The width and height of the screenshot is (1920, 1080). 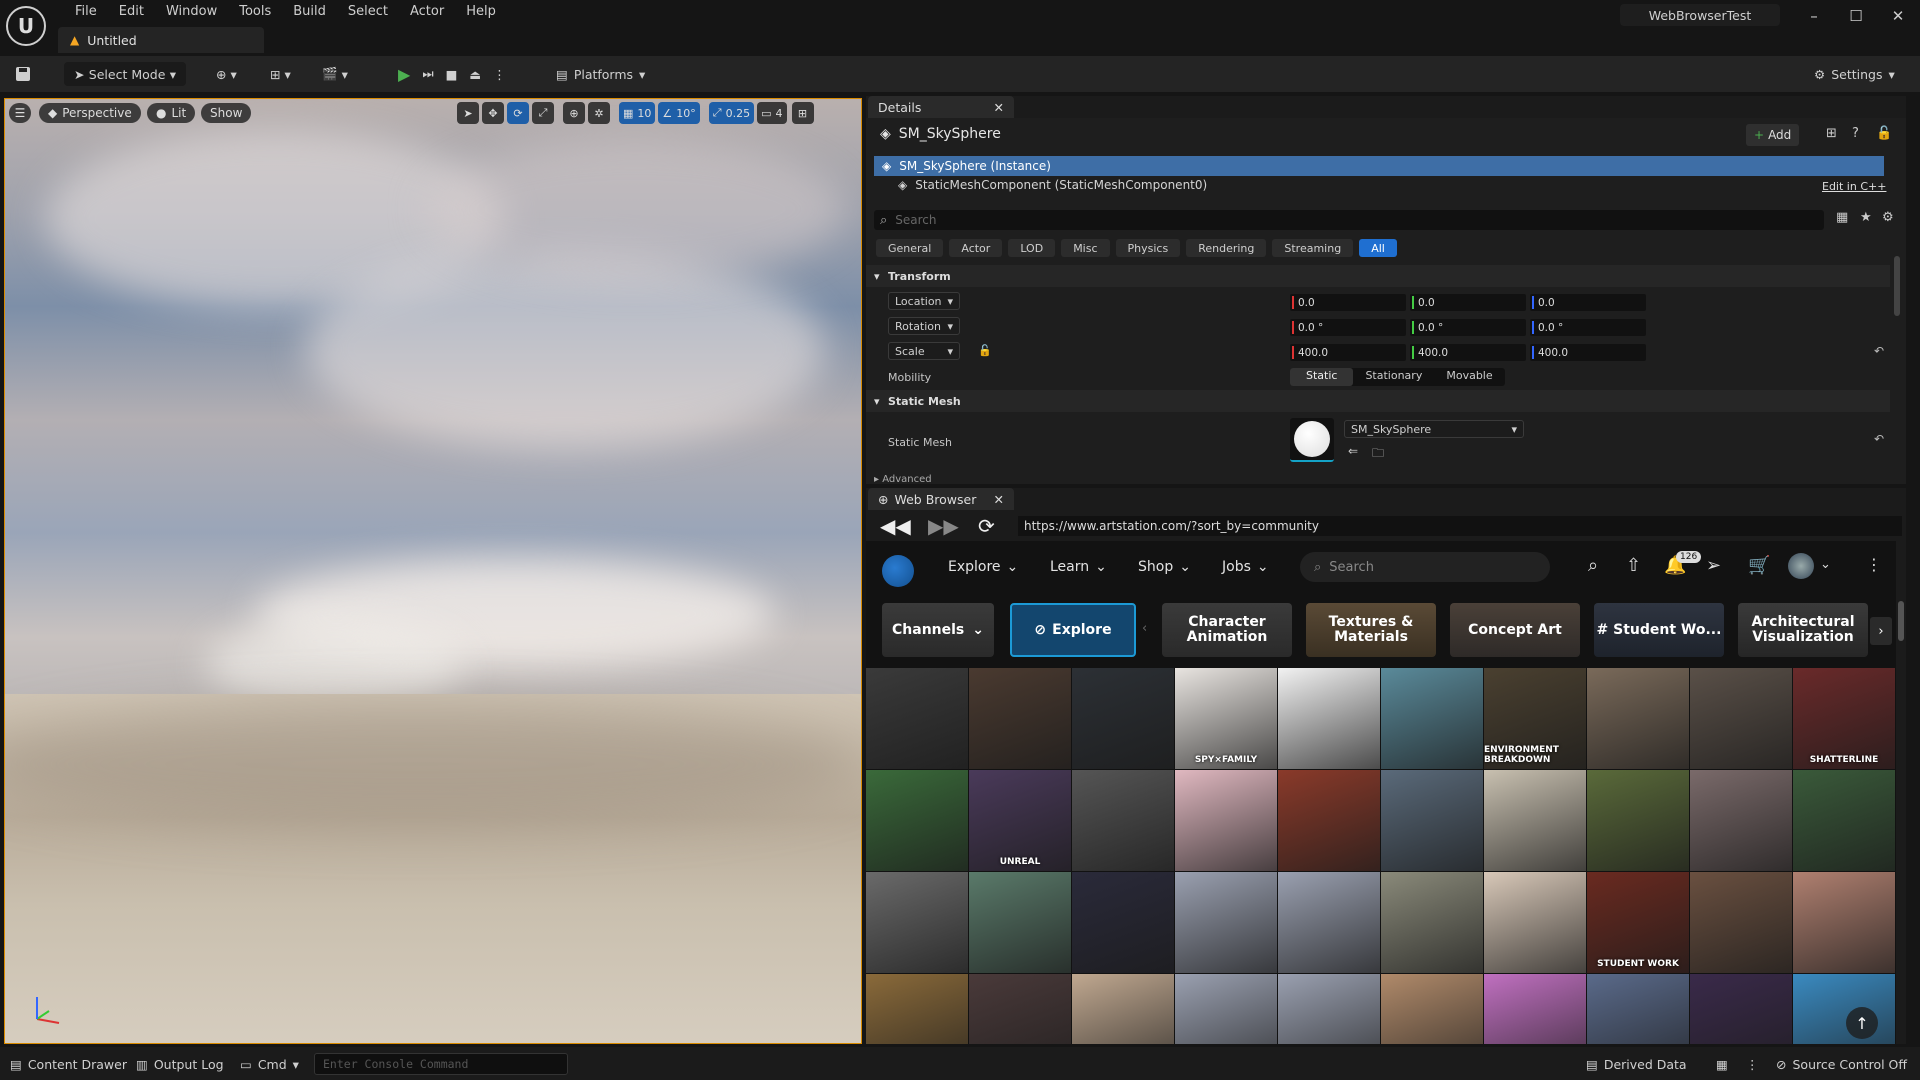 I want to click on channel-textures-materials: Textures & Materials, so click(x=1371, y=630).